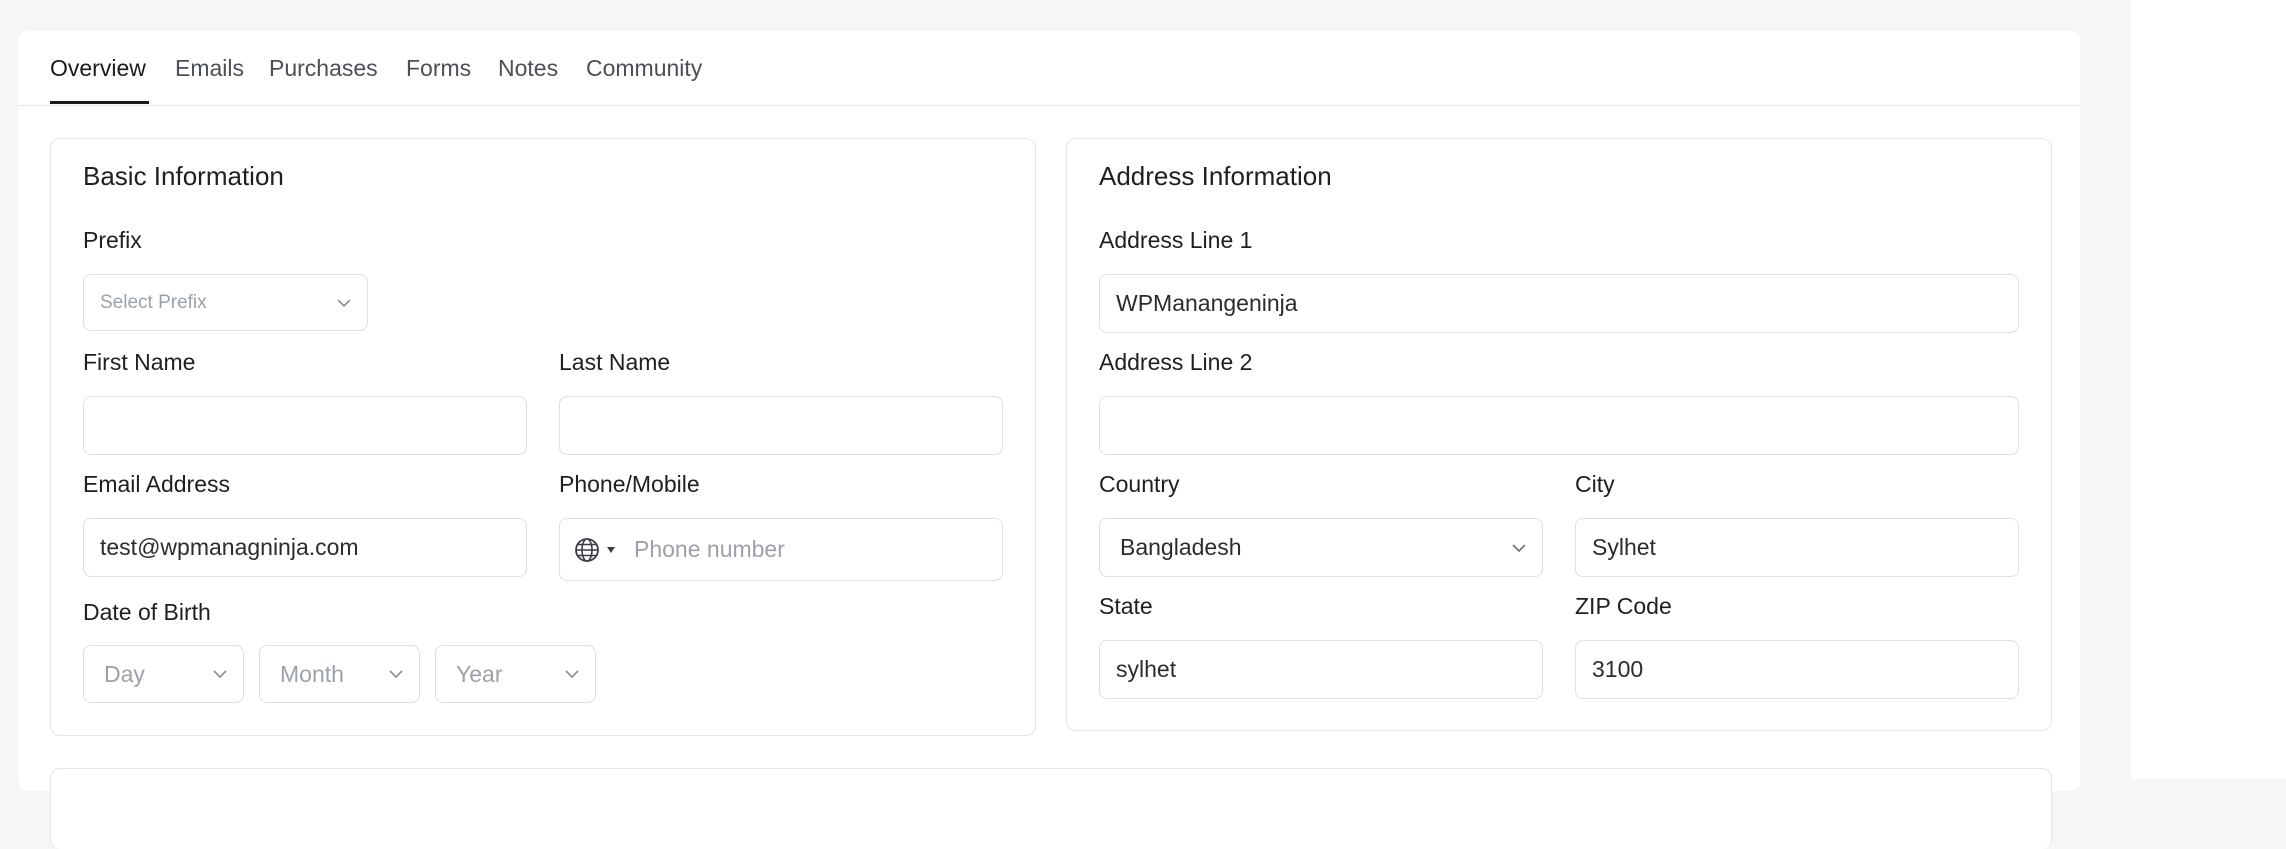 Image resolution: width=2286 pixels, height=849 pixels. What do you see at coordinates (781, 425) in the screenshot?
I see `last-name-input` at bounding box center [781, 425].